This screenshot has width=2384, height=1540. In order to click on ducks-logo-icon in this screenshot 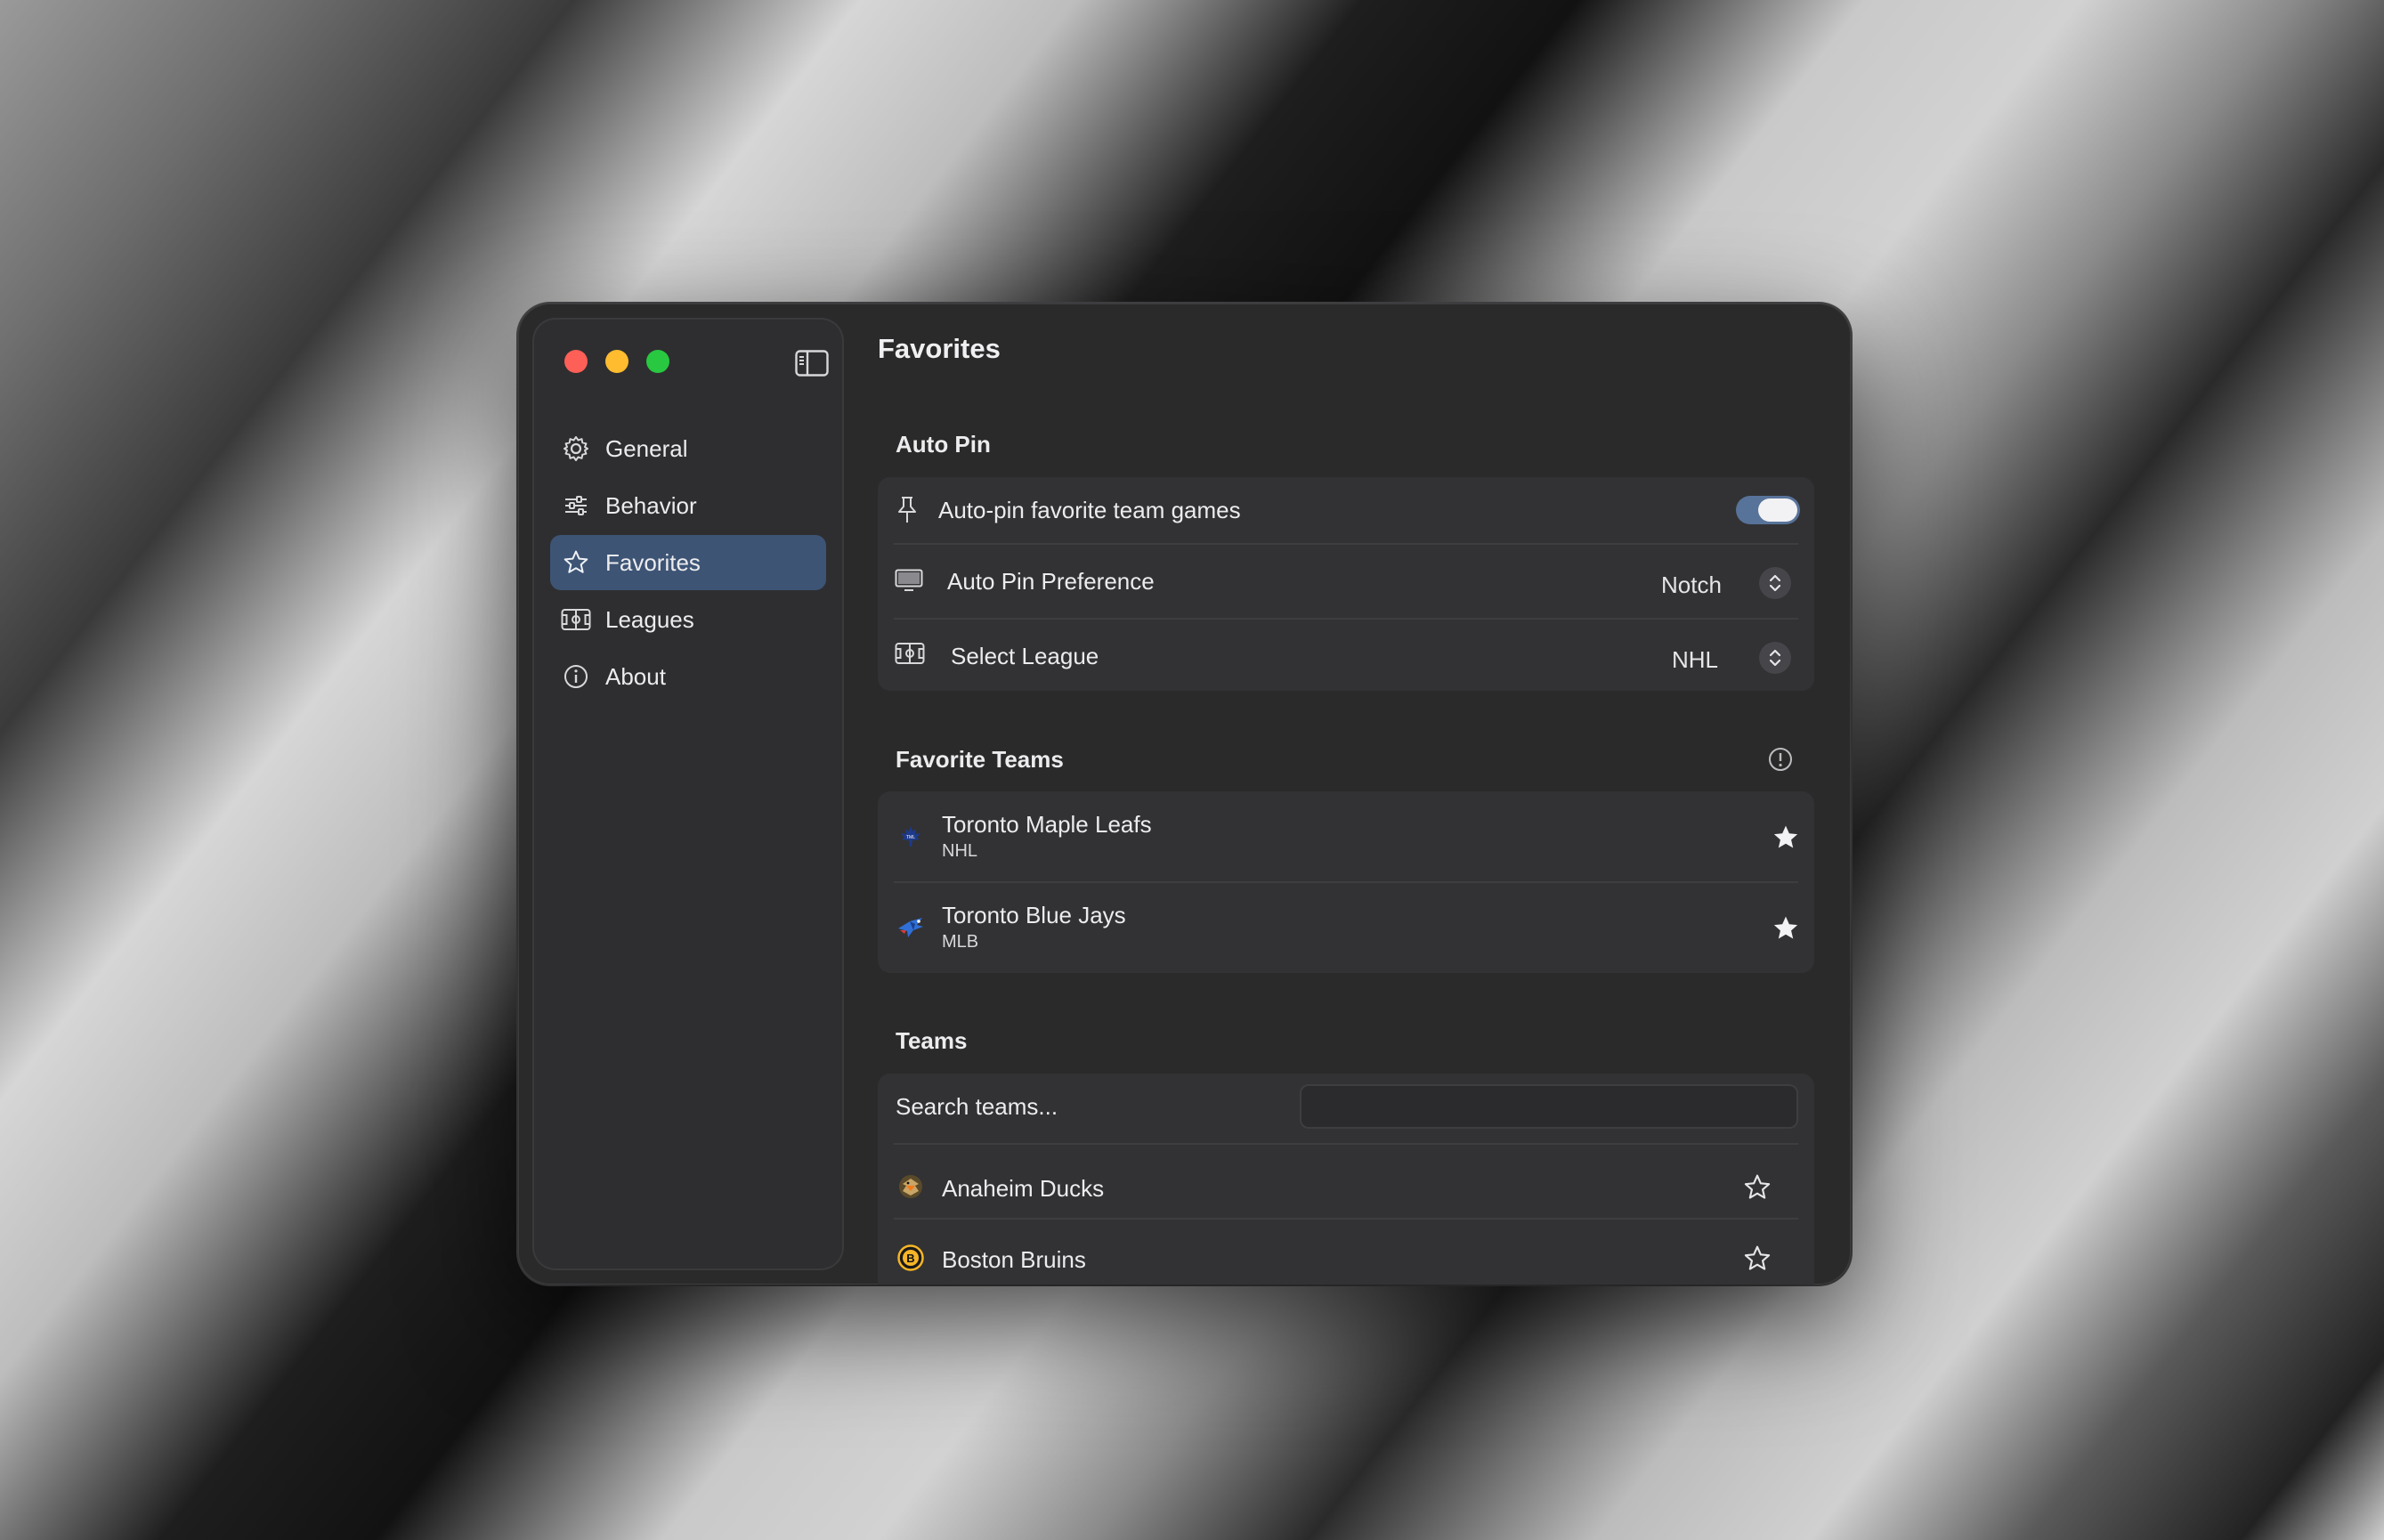, I will do `click(911, 1186)`.